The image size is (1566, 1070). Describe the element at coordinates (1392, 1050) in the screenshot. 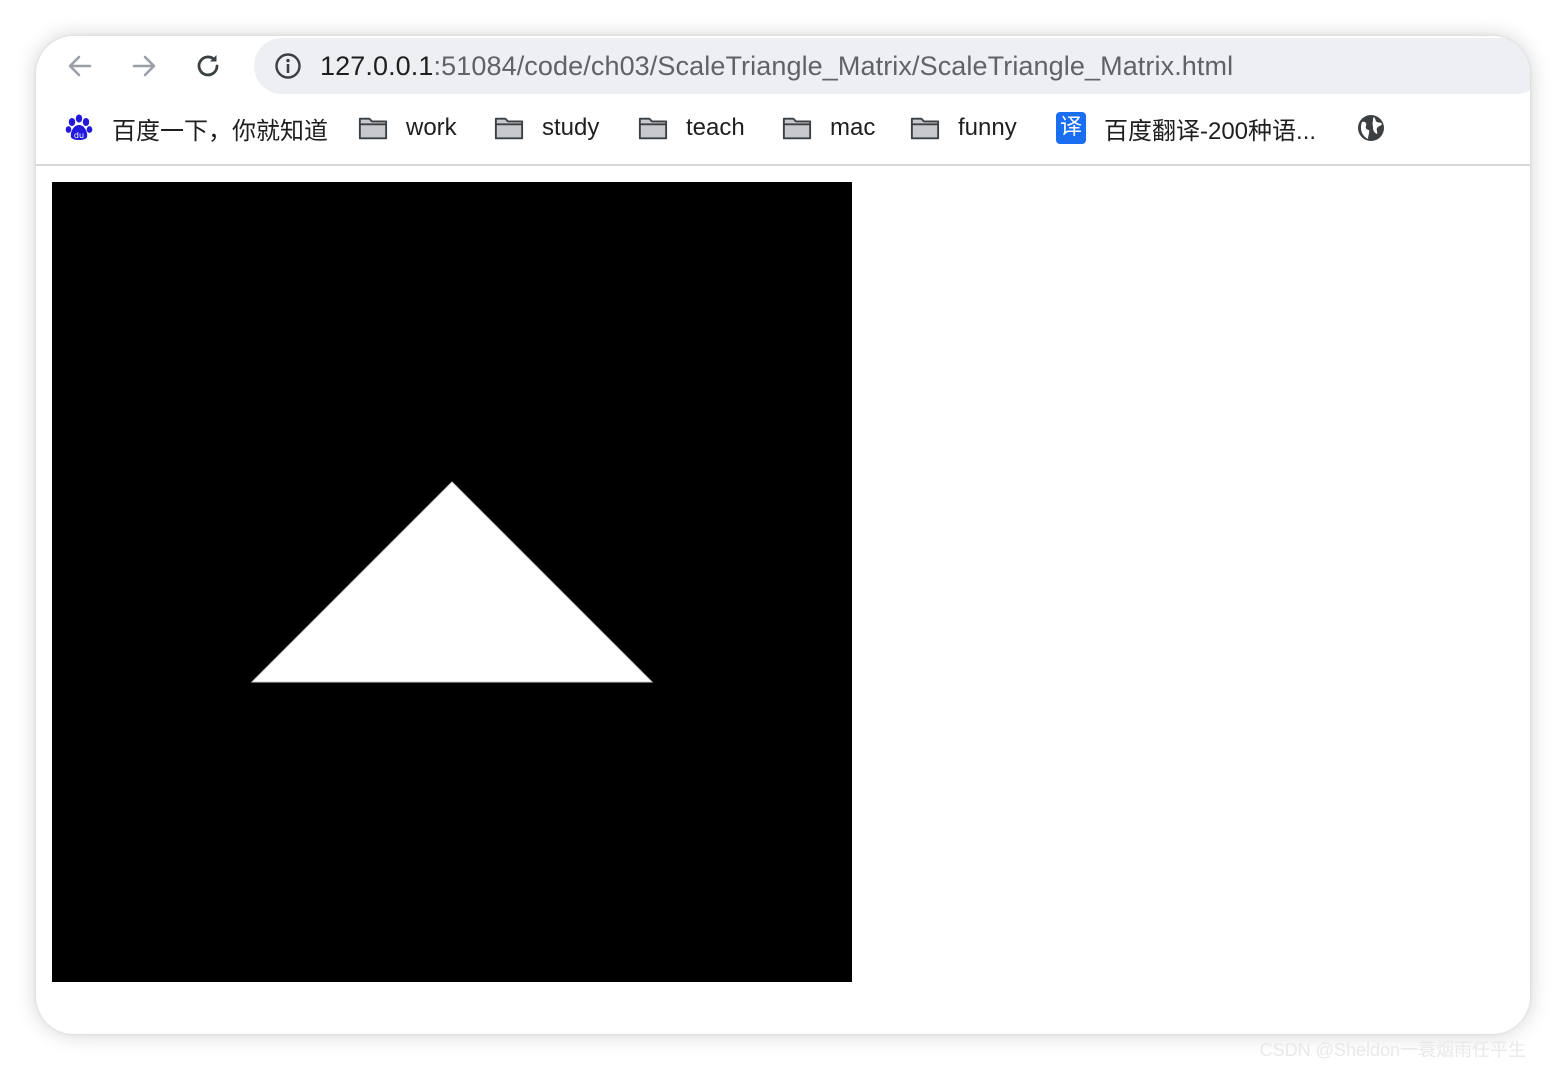

I see `watermark-text: CSDN @Sheldon一蓑烟雨任平生` at that location.